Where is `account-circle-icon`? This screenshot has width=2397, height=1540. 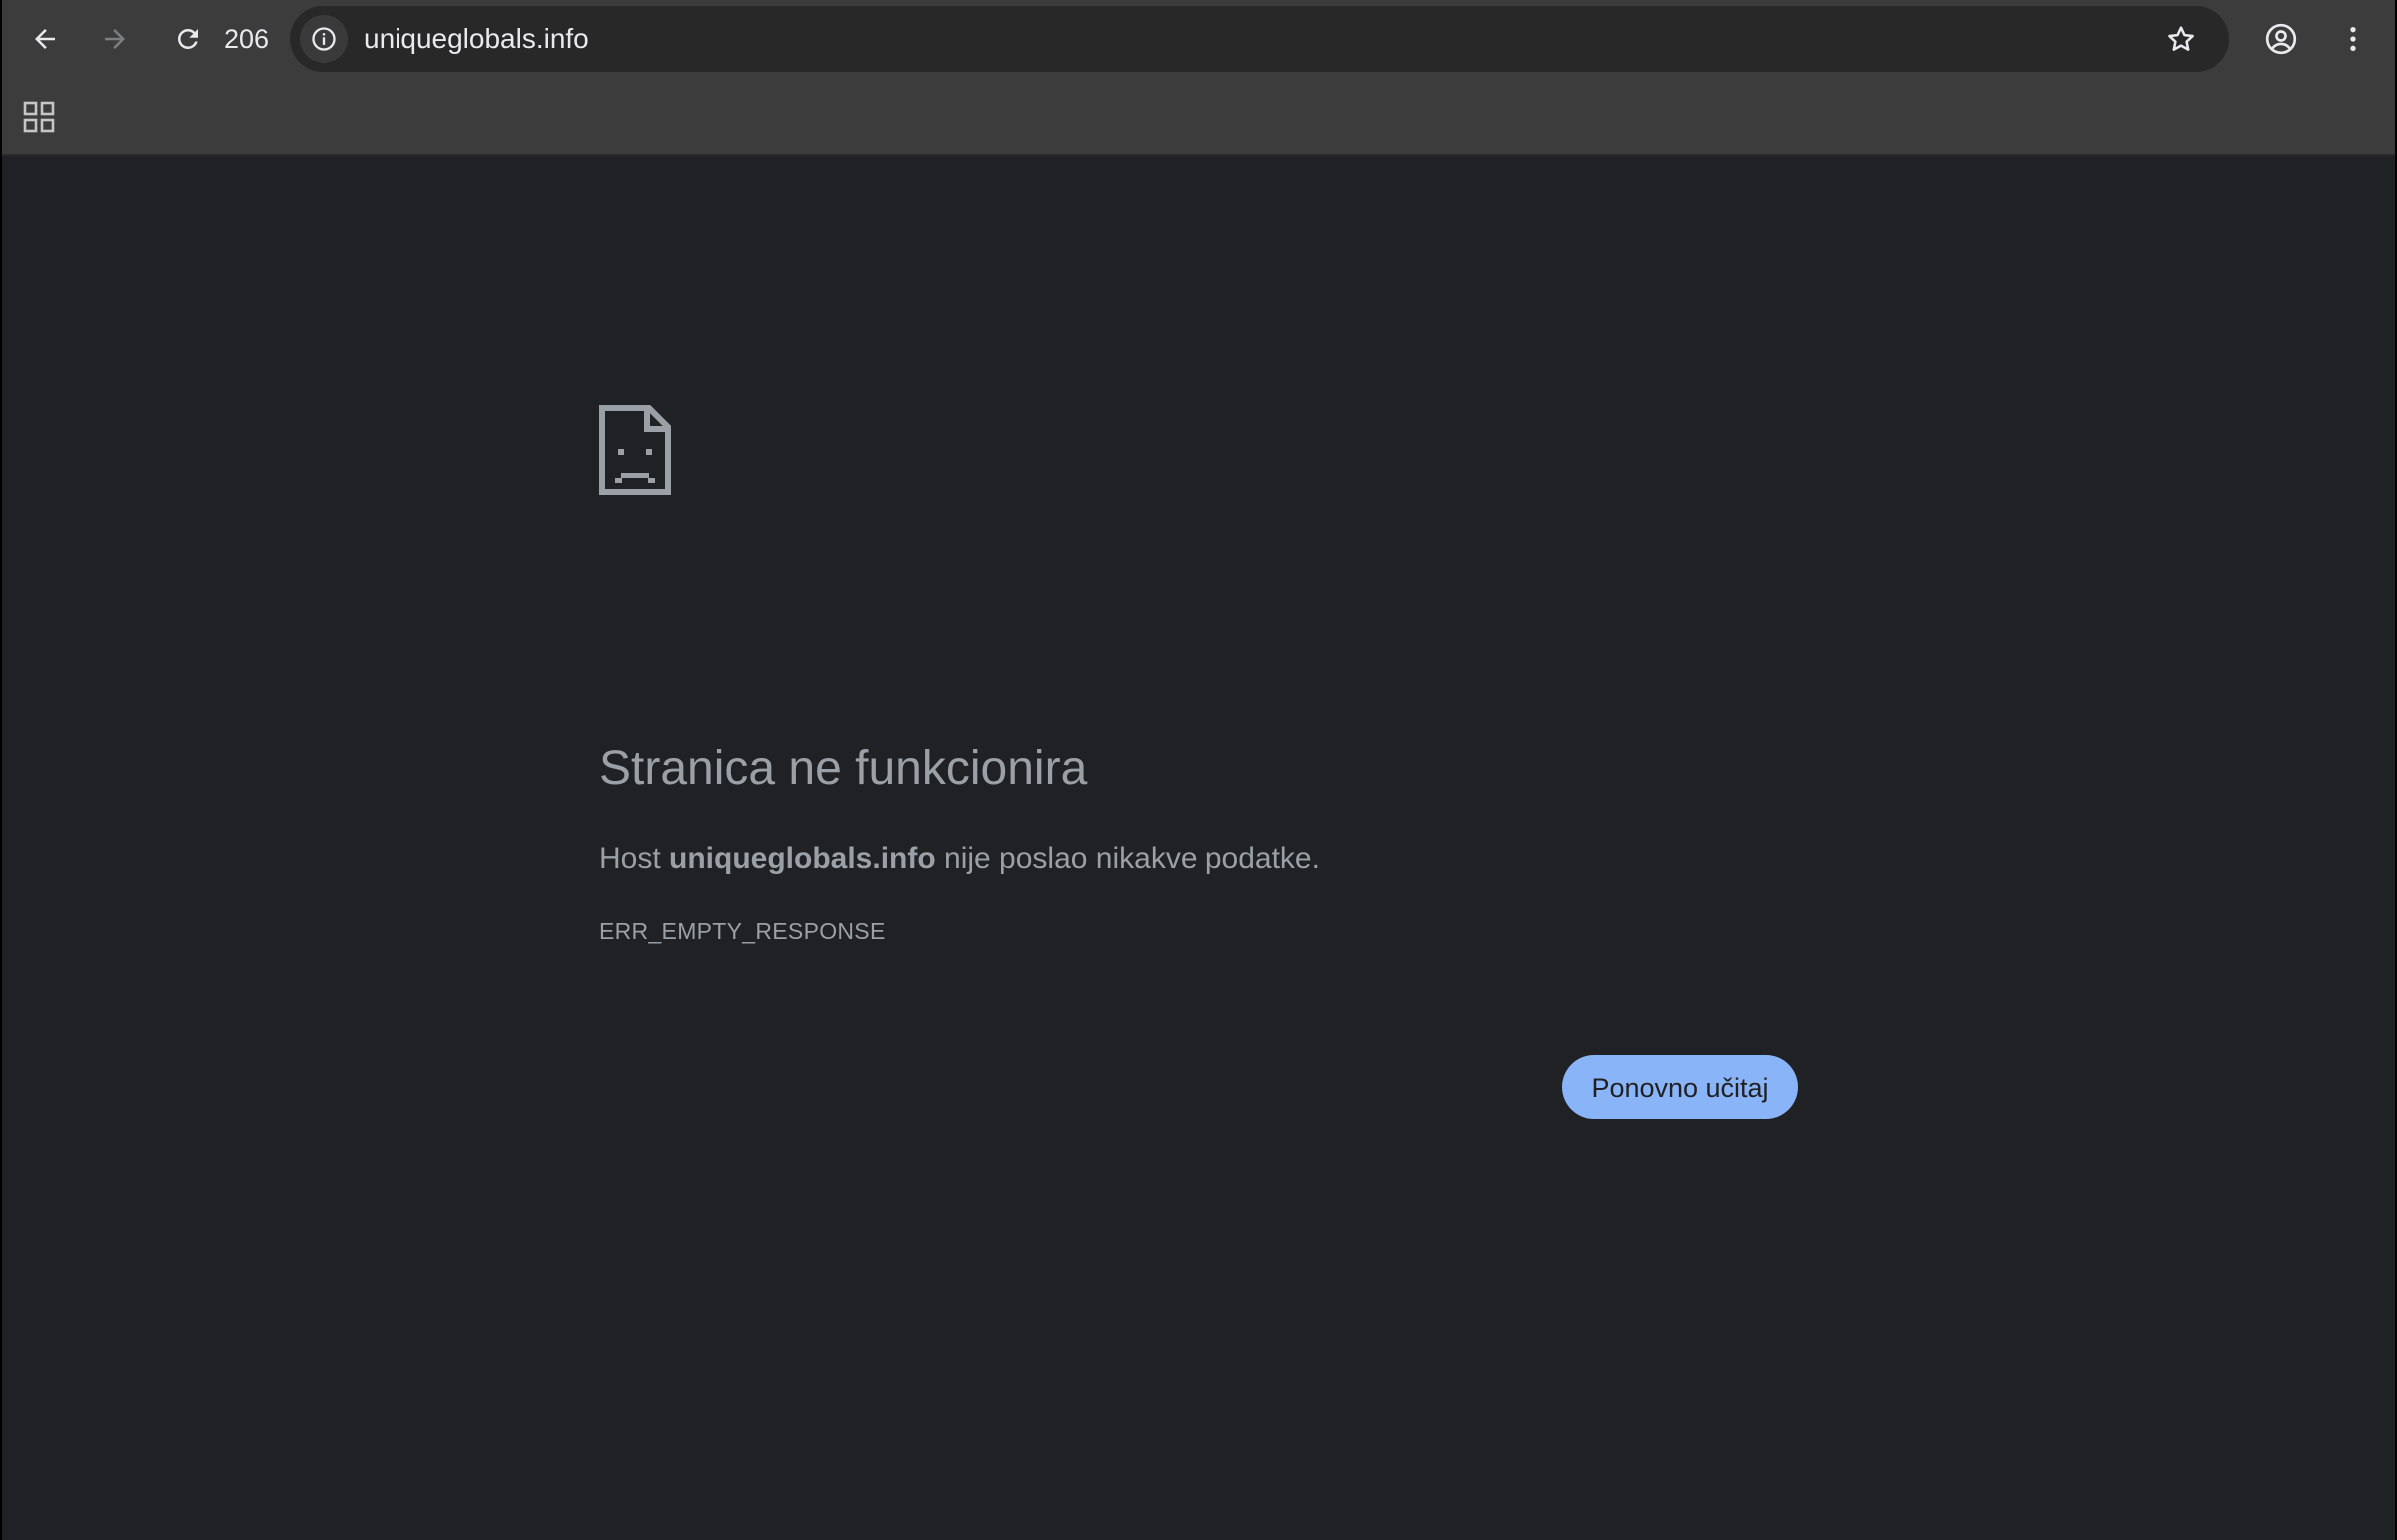
account-circle-icon is located at coordinates (2281, 39).